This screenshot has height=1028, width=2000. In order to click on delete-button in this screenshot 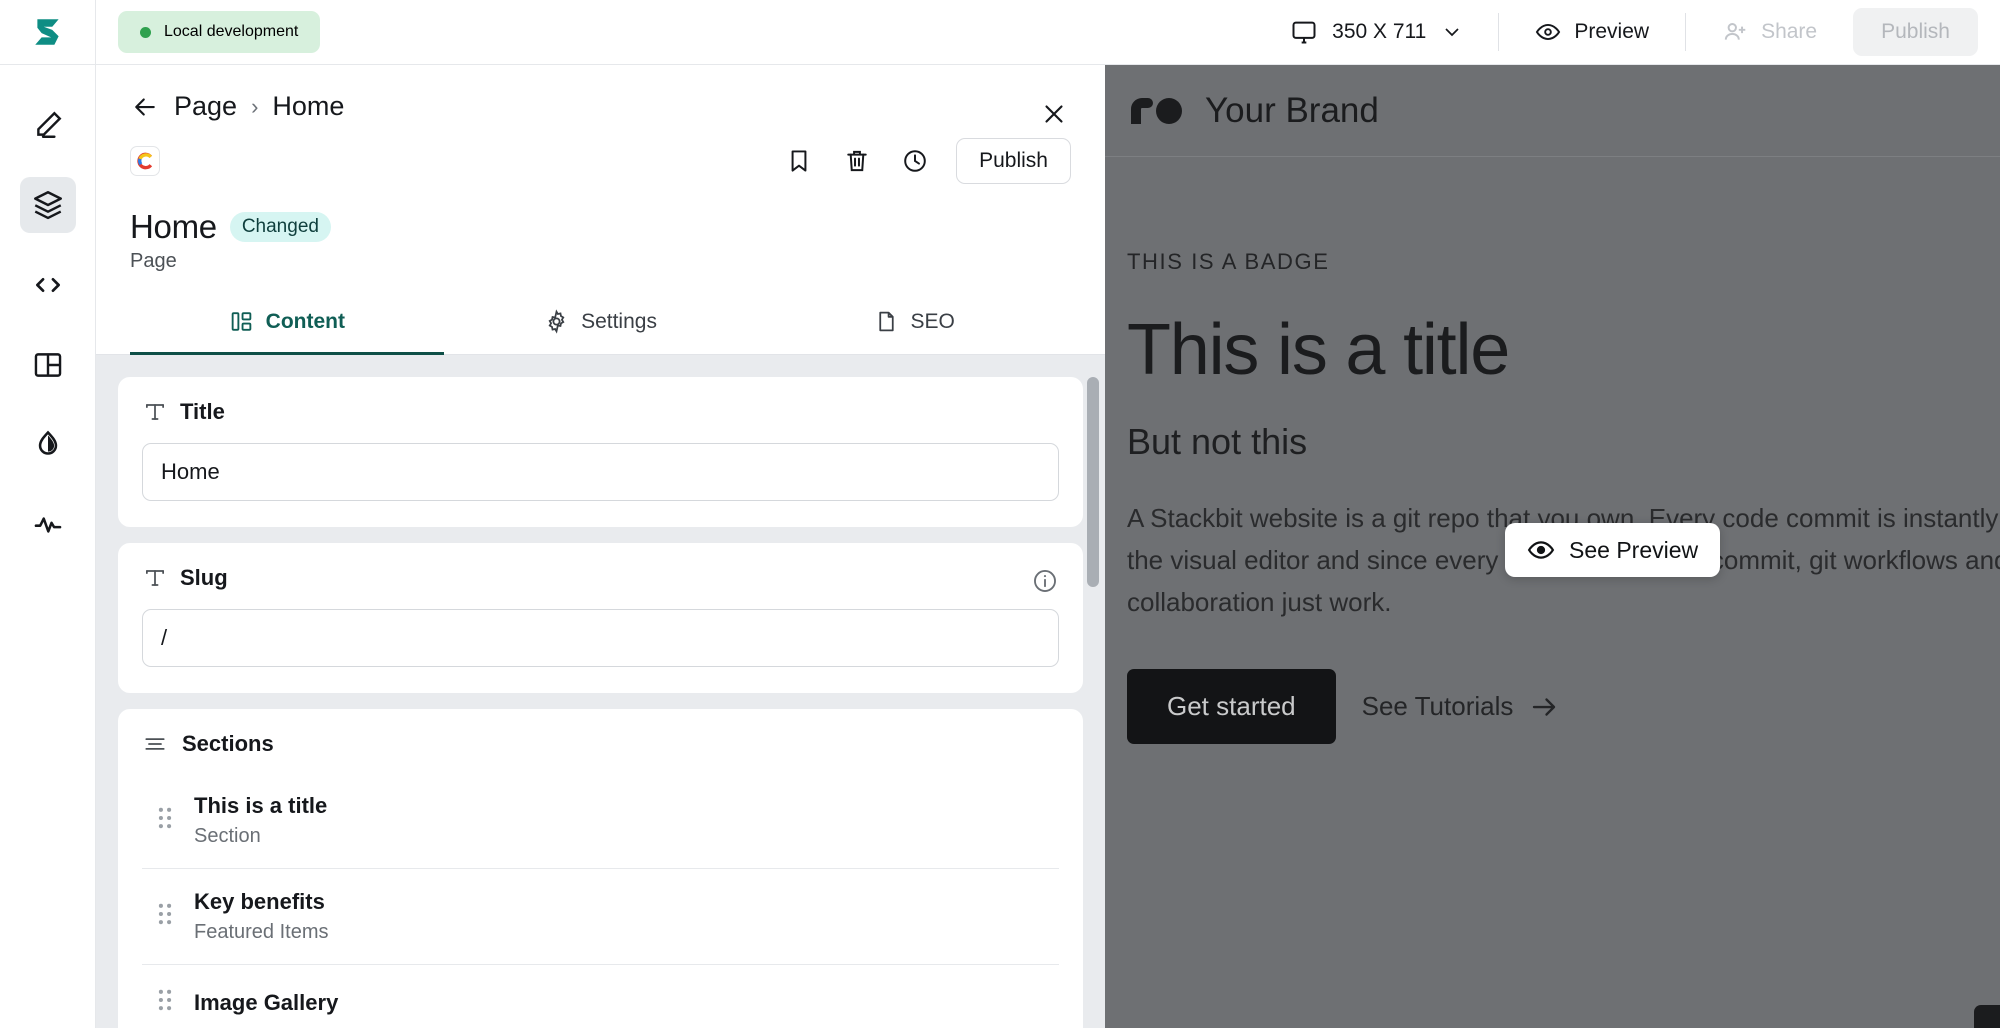, I will do `click(857, 161)`.